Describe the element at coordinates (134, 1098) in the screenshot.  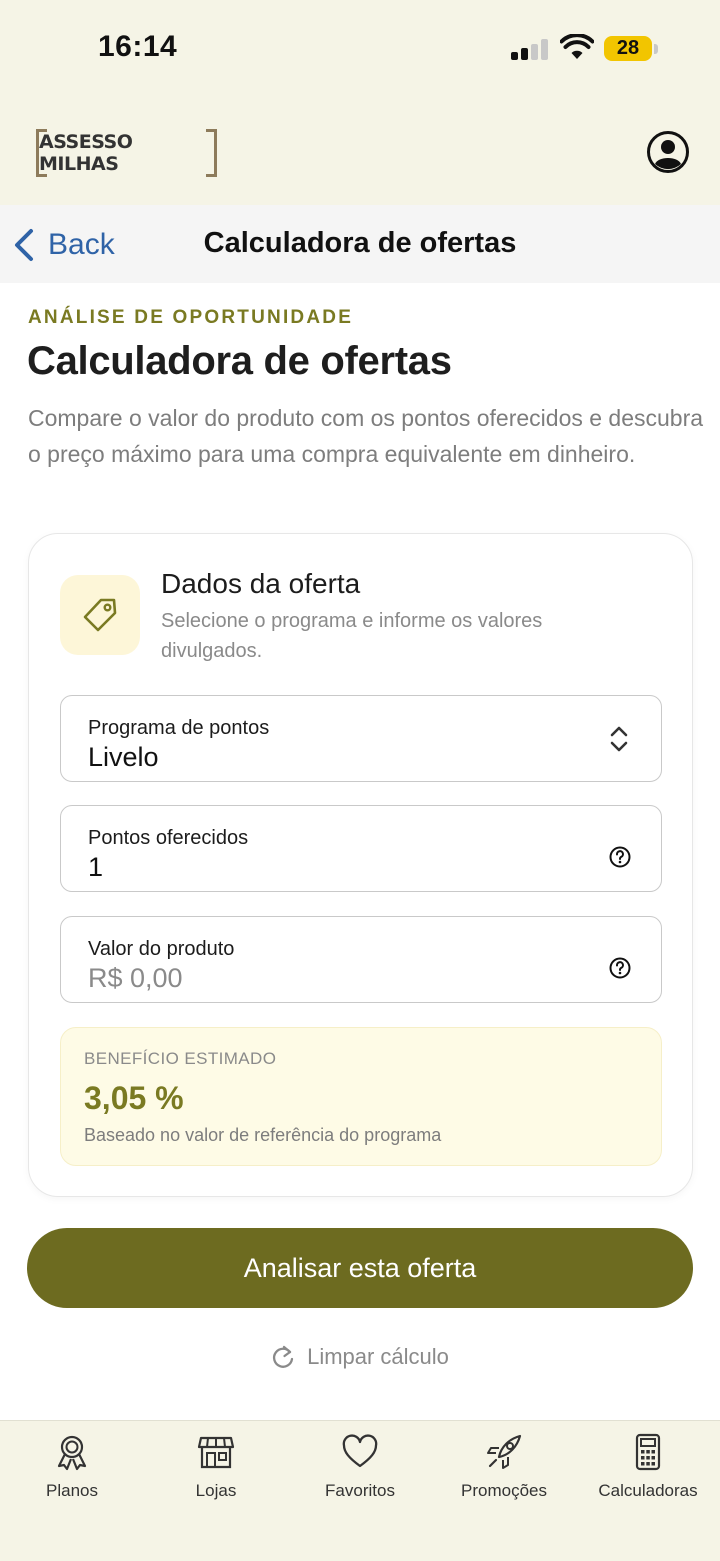
I see `benefit-value: 3,05 %` at that location.